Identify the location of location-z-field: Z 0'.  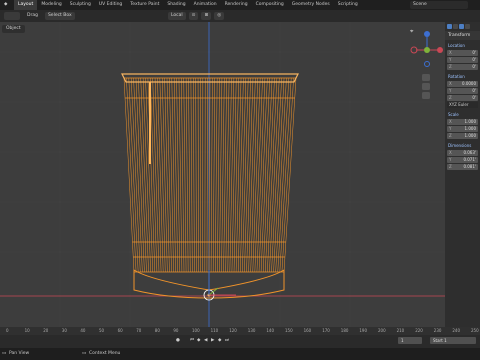
(462, 67).